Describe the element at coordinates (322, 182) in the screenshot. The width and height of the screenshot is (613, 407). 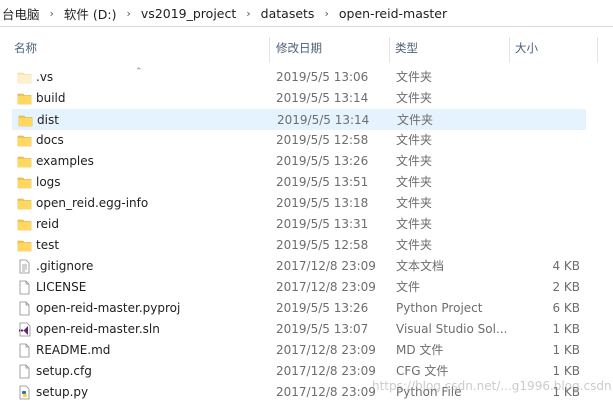
I see `file-date: 2019/5/5 13:51` at that location.